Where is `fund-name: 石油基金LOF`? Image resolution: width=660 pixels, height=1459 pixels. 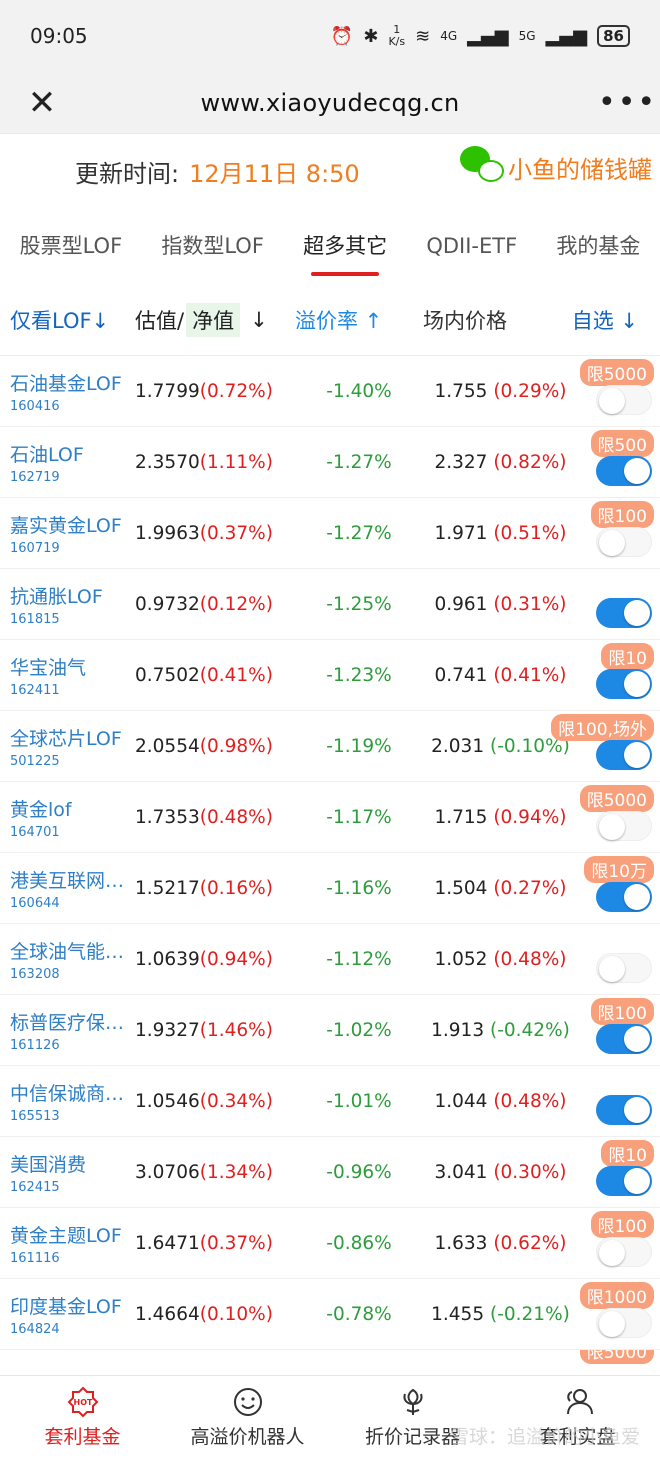 fund-name: 石油基金LOF is located at coordinates (72, 382).